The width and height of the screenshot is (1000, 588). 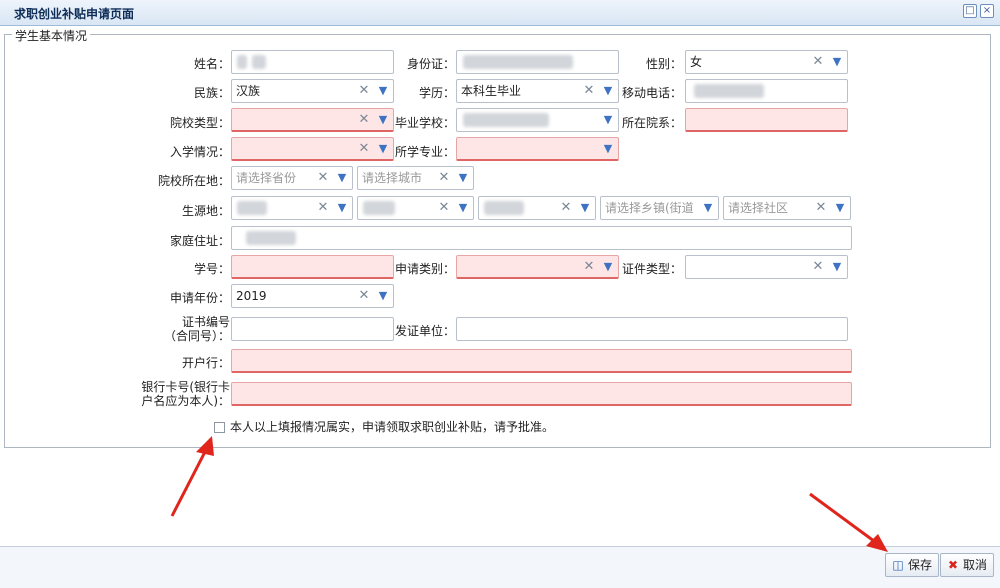 I want to click on community-placeholder: 请选择社区, so click(x=758, y=208).